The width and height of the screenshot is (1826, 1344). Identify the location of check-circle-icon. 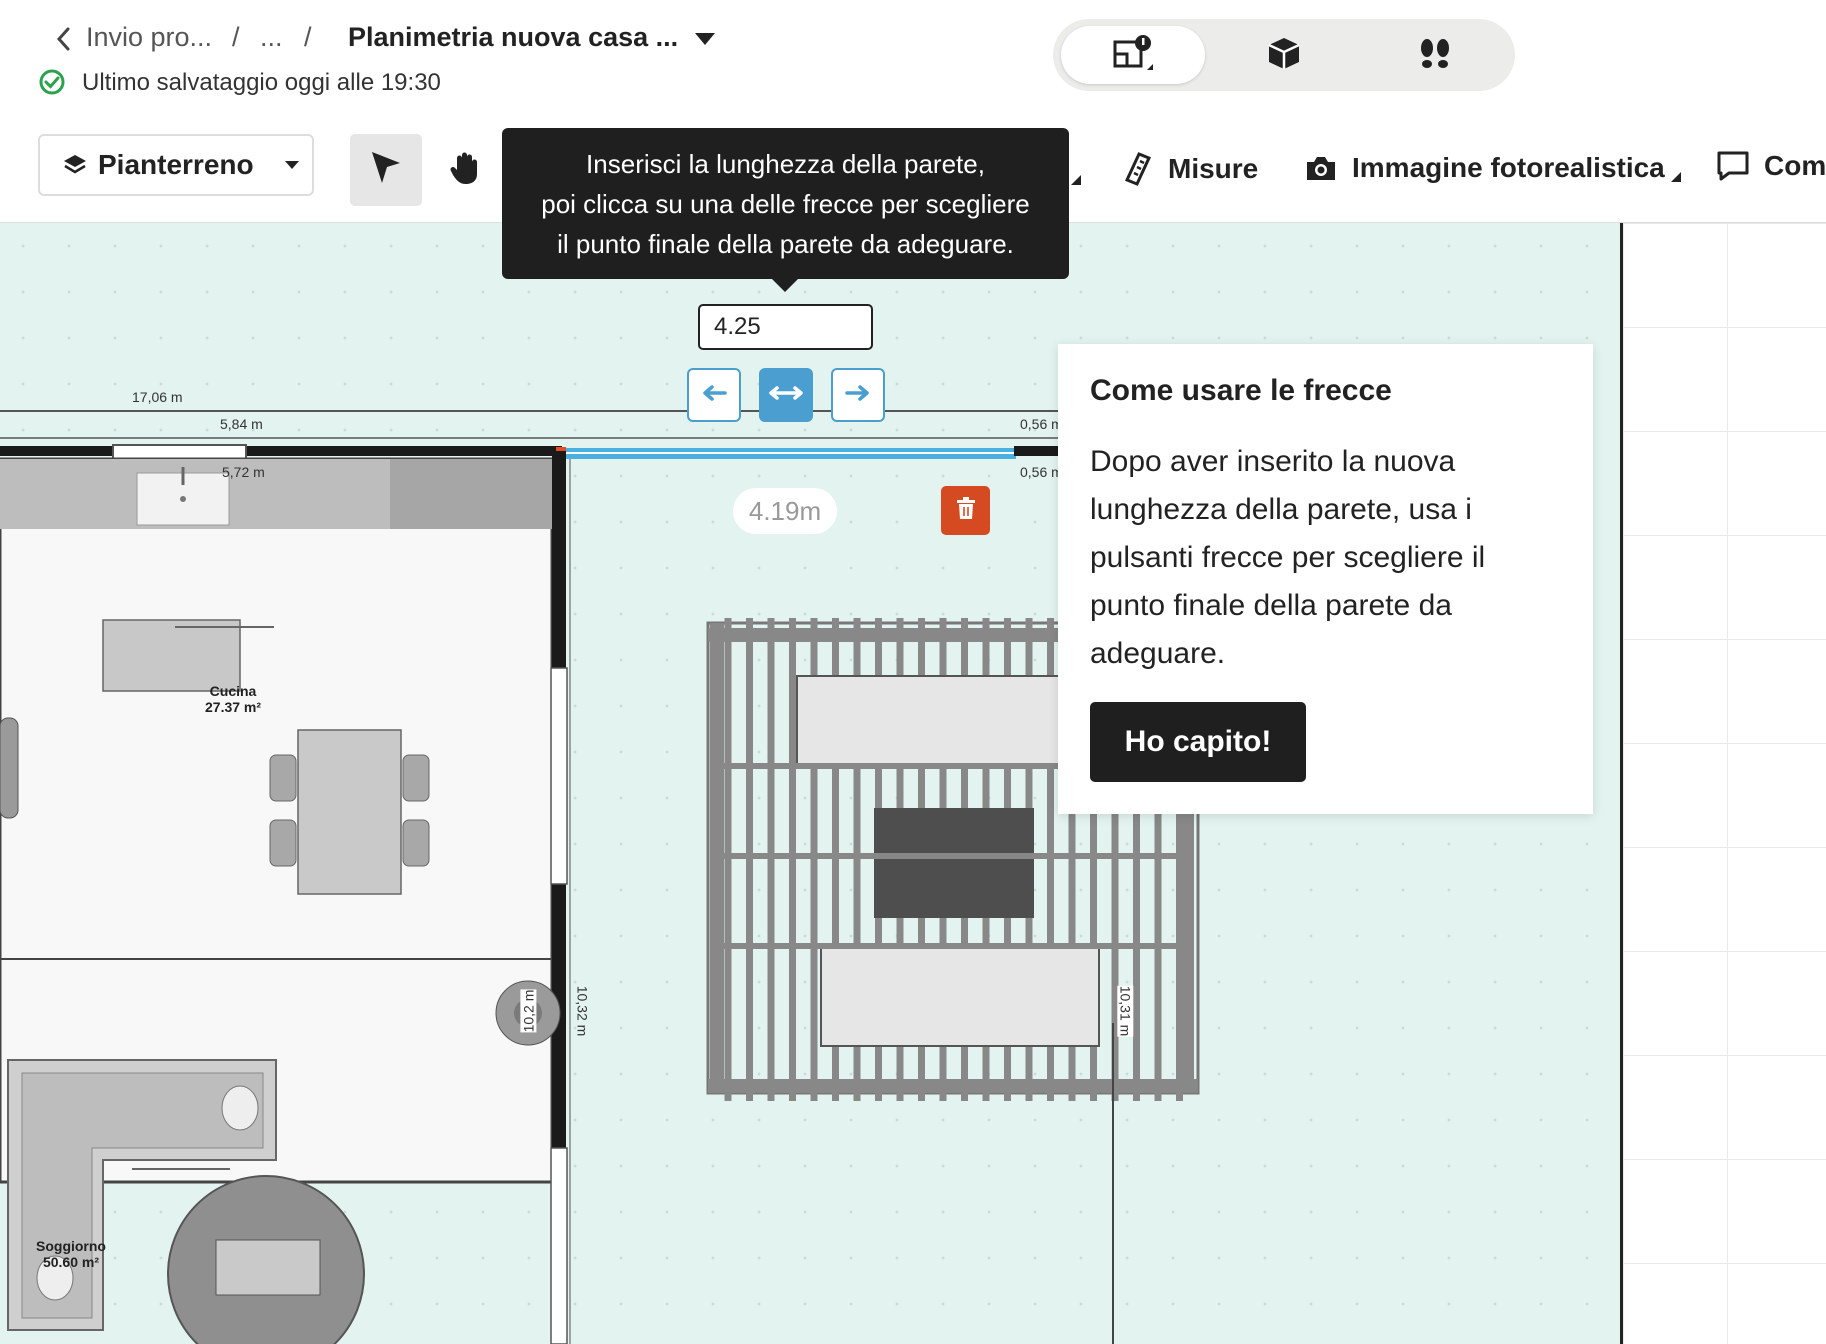
(52, 84).